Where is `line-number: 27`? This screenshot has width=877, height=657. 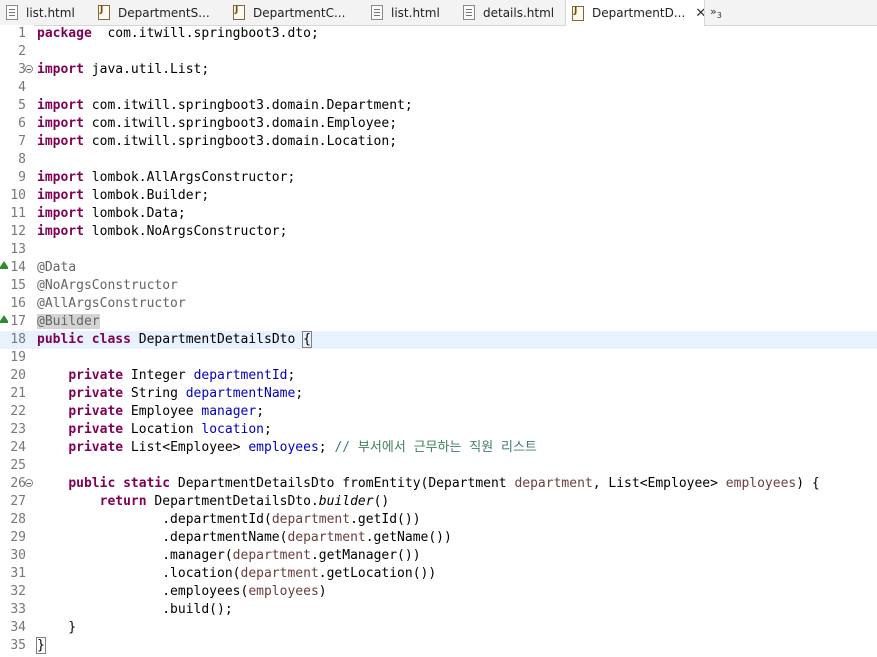
line-number: 27 is located at coordinates (18, 501).